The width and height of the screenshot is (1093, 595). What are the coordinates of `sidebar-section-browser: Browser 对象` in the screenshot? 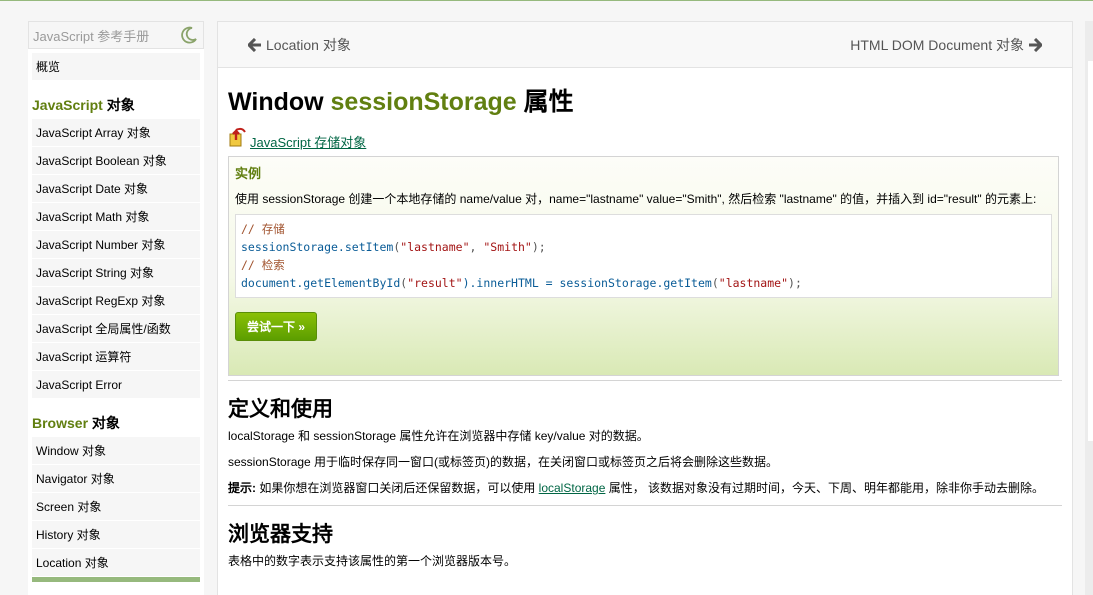 It's located at (116, 423).